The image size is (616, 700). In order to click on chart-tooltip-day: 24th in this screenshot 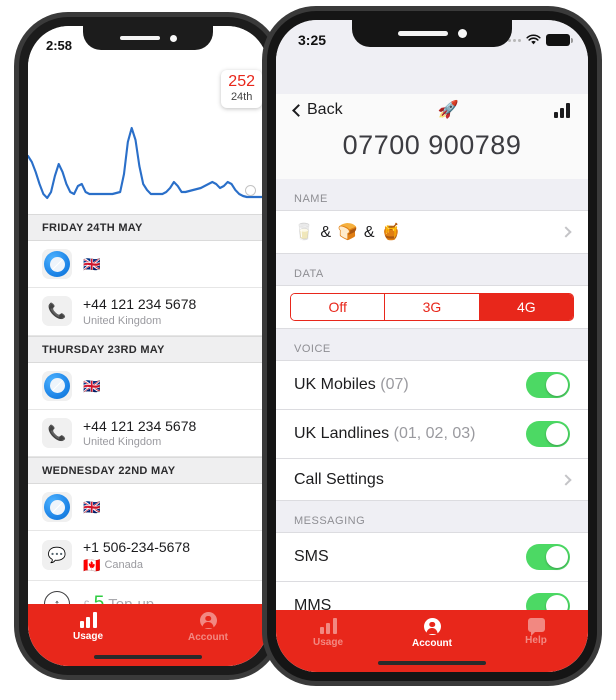, I will do `click(241, 97)`.